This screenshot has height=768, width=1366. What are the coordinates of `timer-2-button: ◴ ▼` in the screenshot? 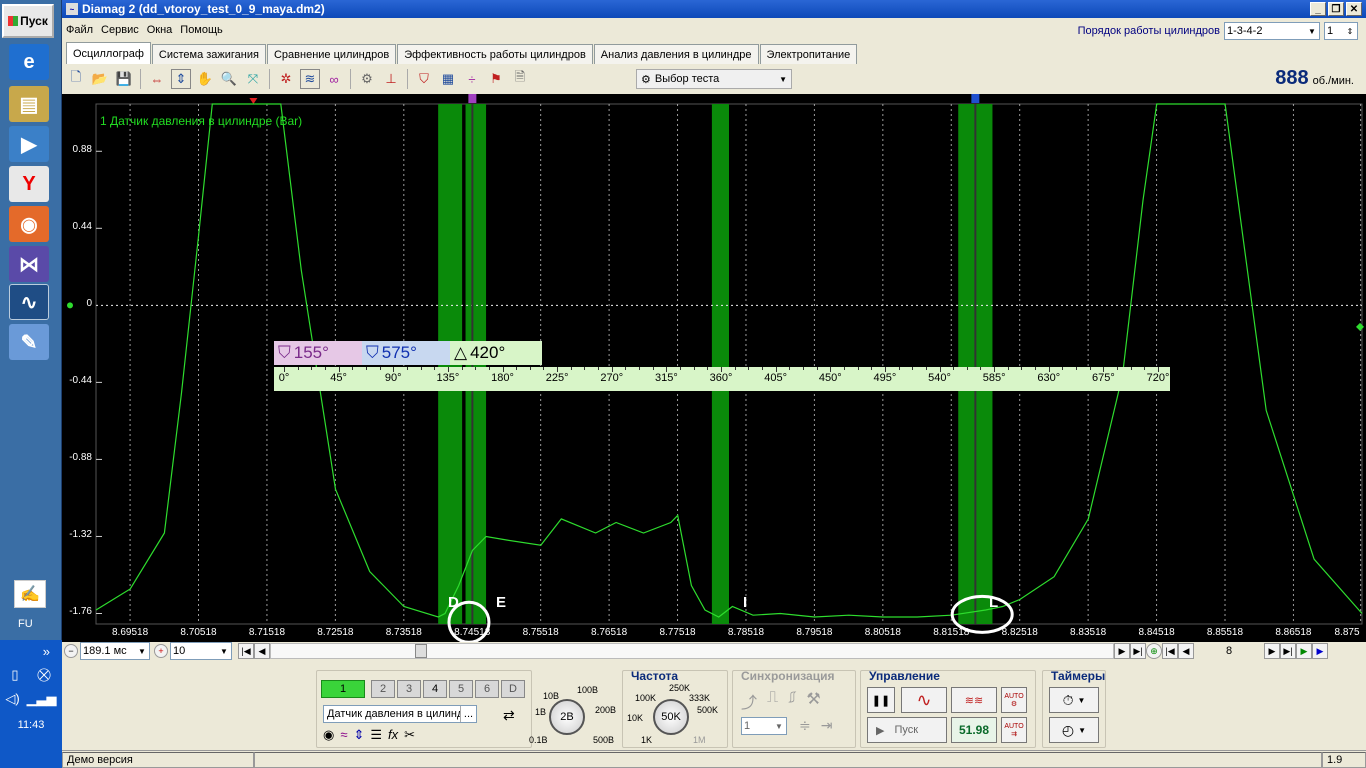 It's located at (1074, 730).